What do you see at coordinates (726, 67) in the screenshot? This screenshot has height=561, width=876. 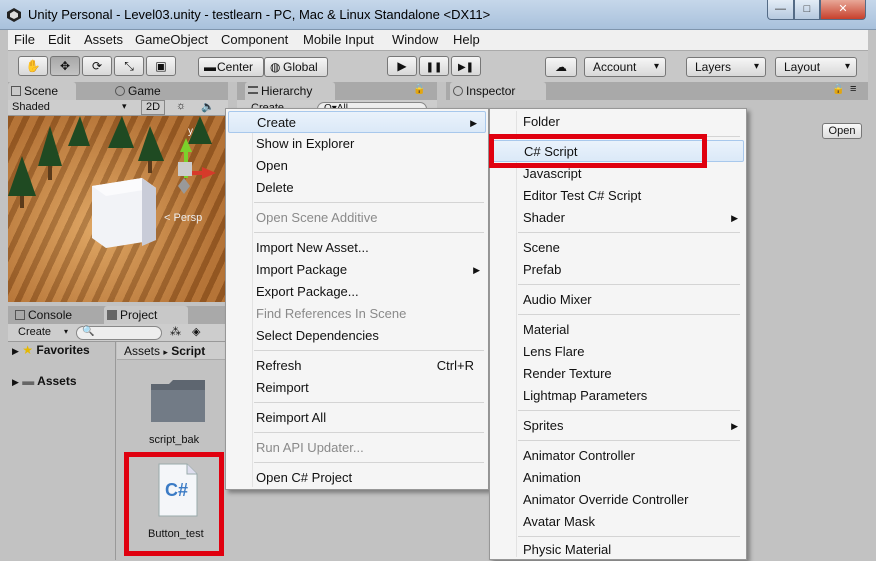 I see `layers-dropdown: Layers` at bounding box center [726, 67].